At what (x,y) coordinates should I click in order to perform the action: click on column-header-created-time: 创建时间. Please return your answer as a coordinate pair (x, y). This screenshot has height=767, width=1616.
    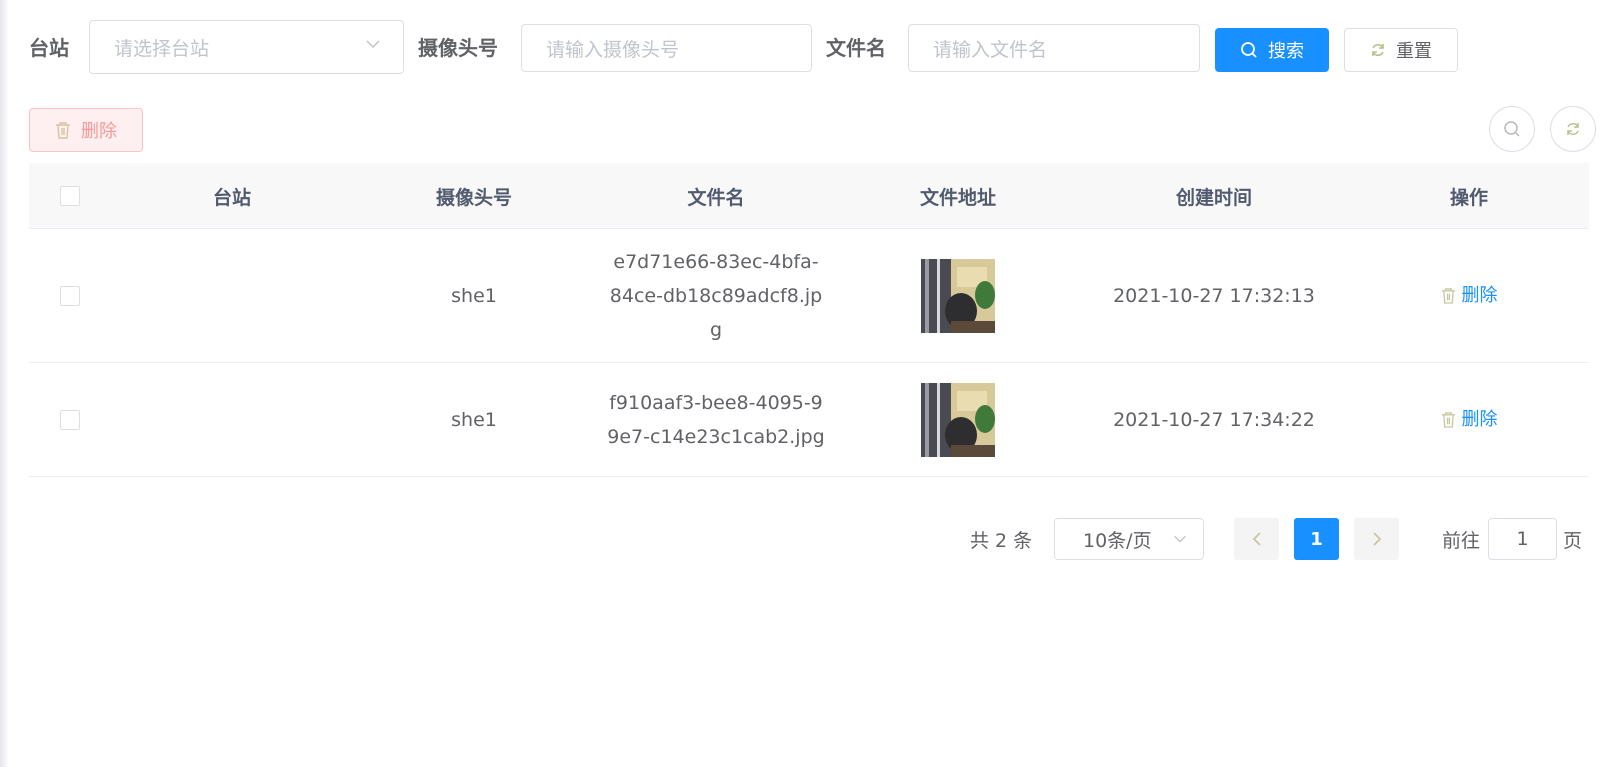
    Looking at the image, I should click on (1214, 196).